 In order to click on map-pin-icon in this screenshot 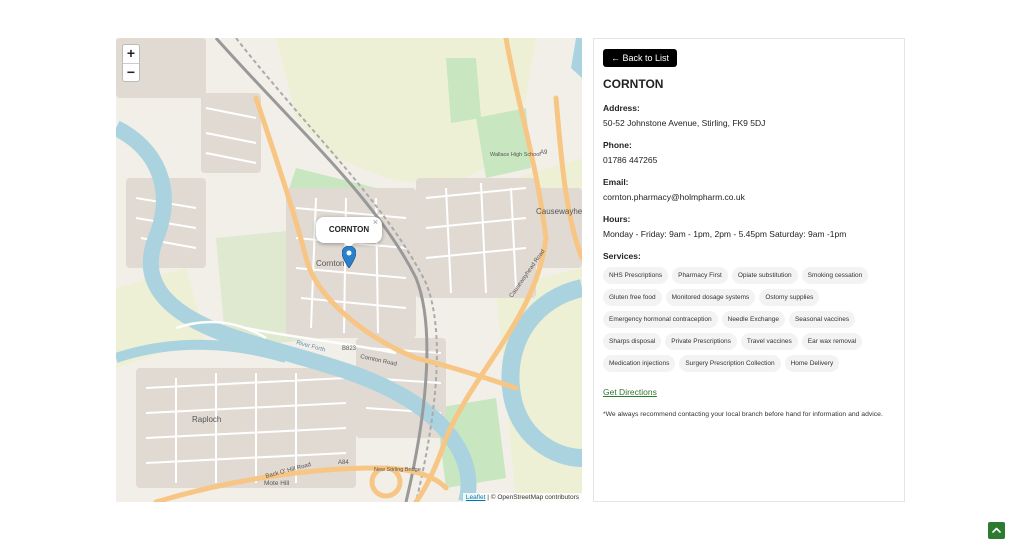, I will do `click(349, 257)`.